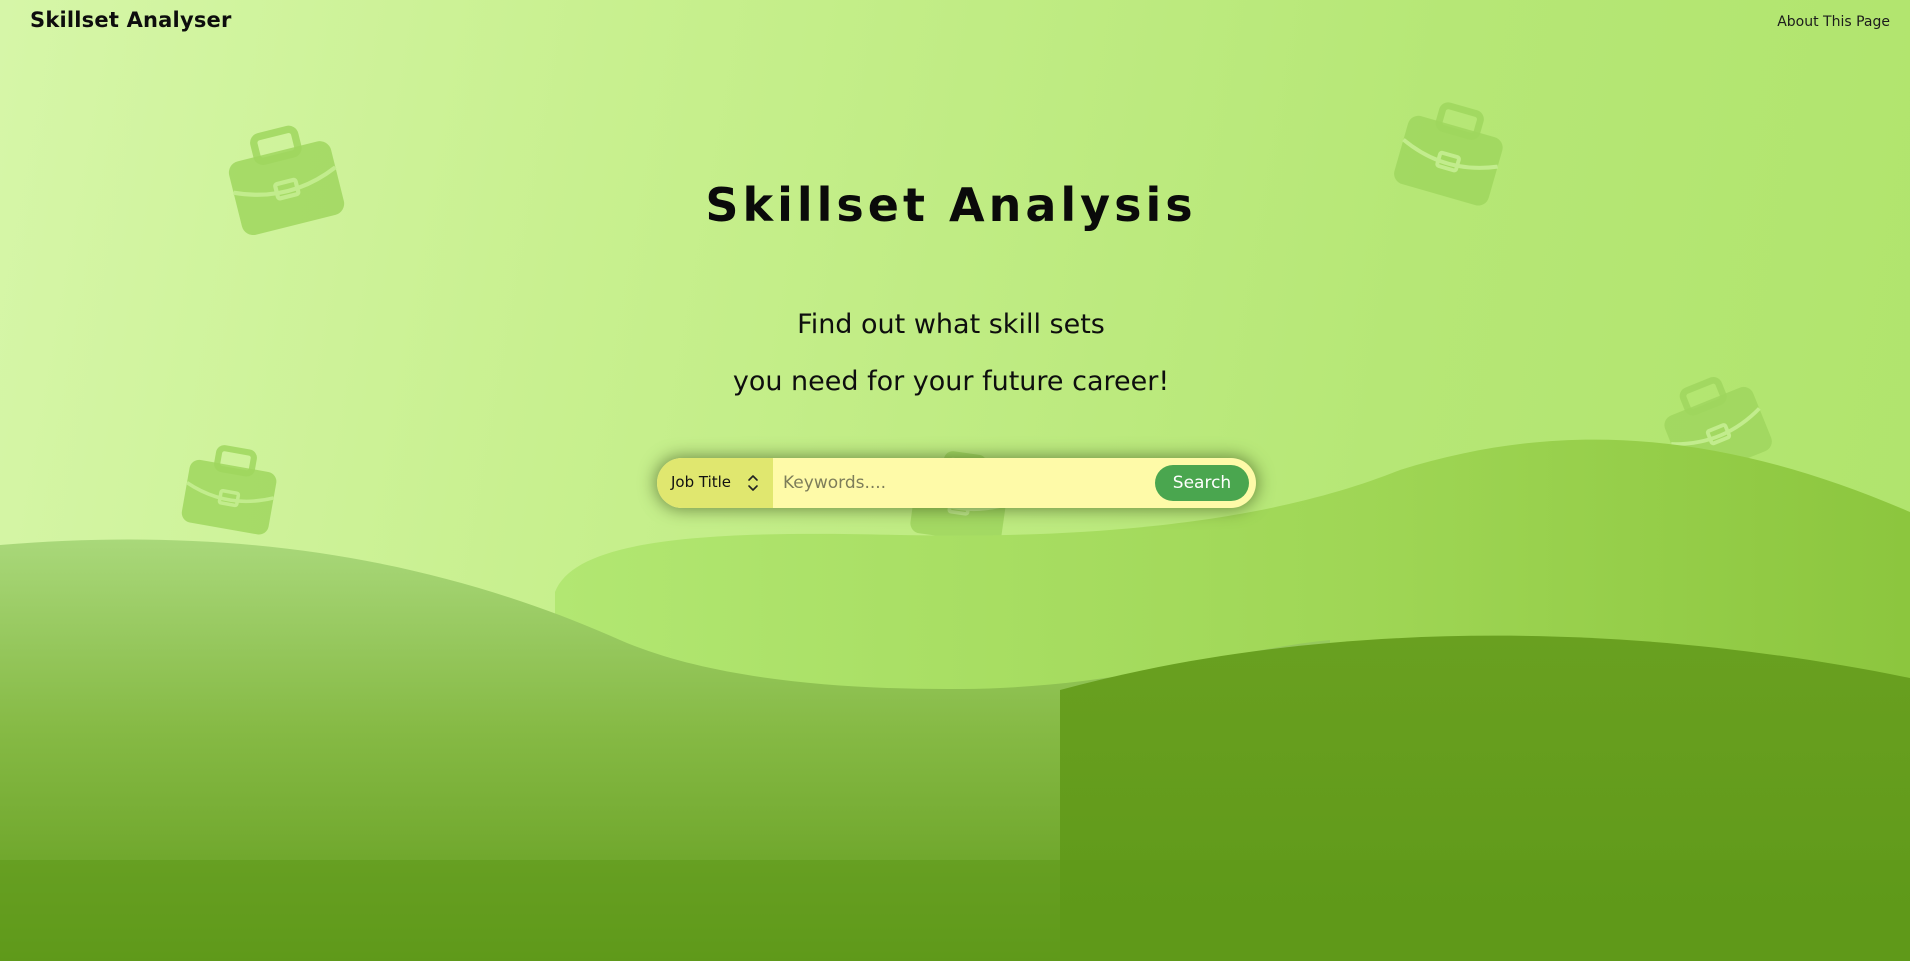 Image resolution: width=1910 pixels, height=961 pixels. Describe the element at coordinates (951, 324) in the screenshot. I see `hero-subtitle-line-1: Find out what skill sets` at that location.